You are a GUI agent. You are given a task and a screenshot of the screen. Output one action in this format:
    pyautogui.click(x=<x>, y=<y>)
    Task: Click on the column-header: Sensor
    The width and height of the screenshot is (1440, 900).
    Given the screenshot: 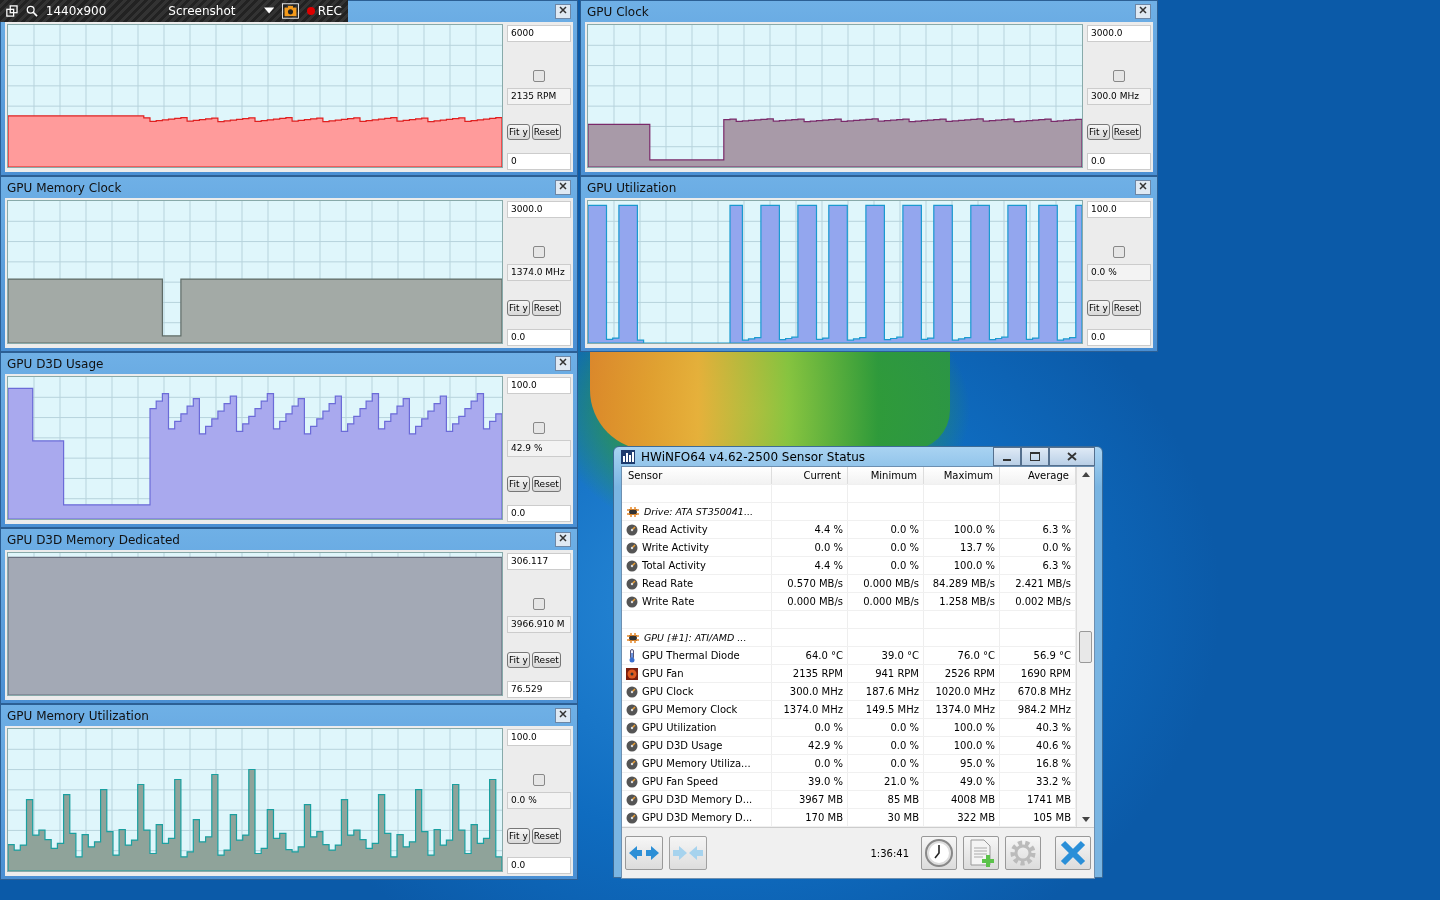 What is the action you would take?
    pyautogui.click(x=697, y=475)
    